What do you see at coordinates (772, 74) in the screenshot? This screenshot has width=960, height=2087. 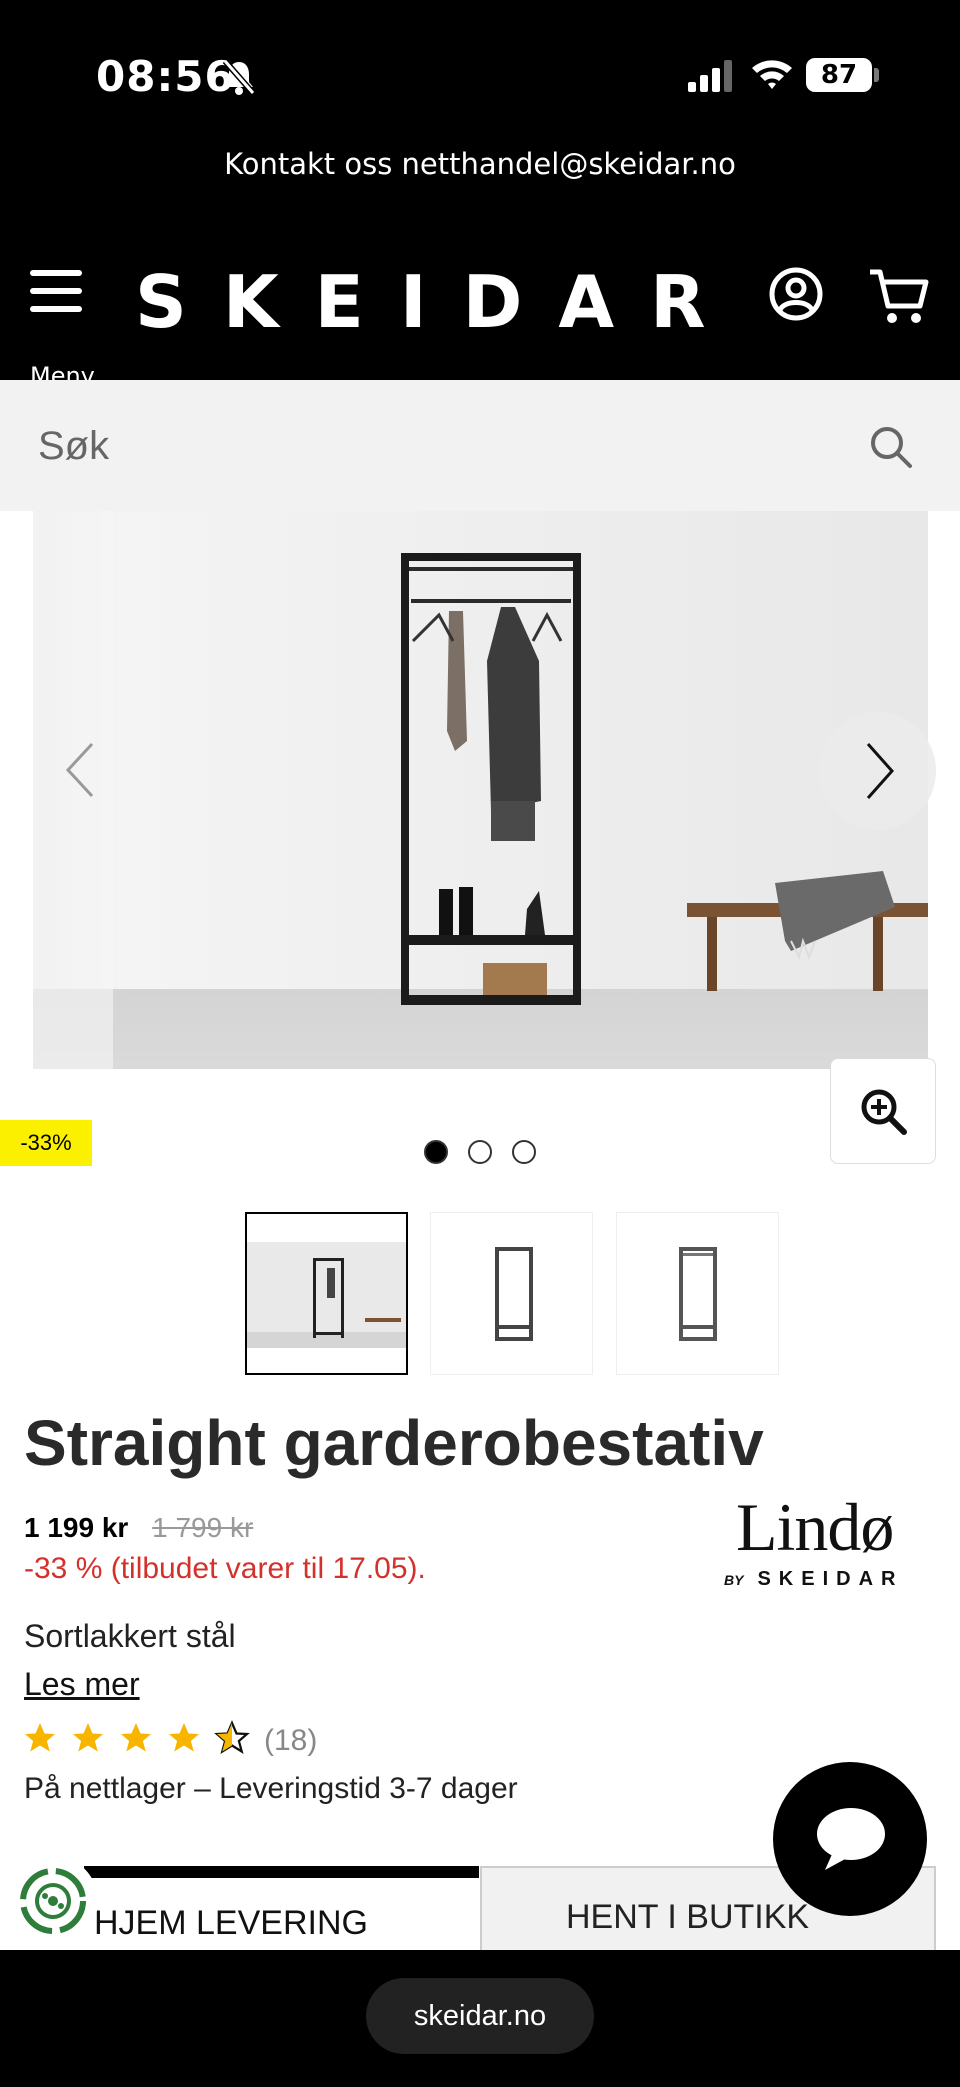 I see `wifi-icon` at bounding box center [772, 74].